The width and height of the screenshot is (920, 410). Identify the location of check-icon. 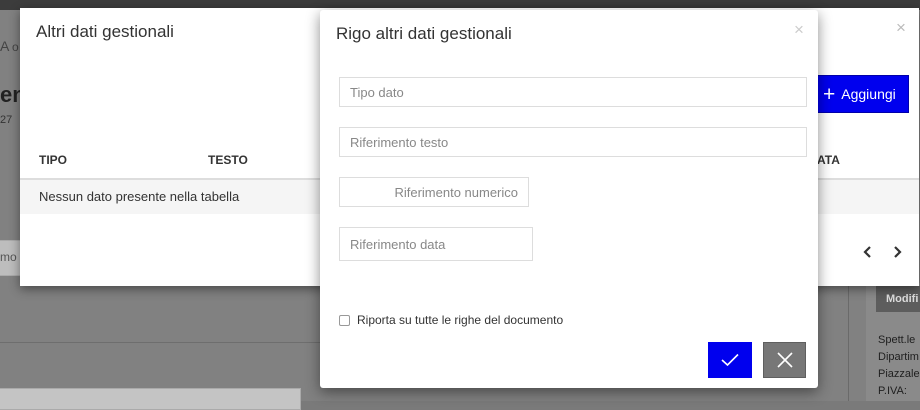
(730, 360).